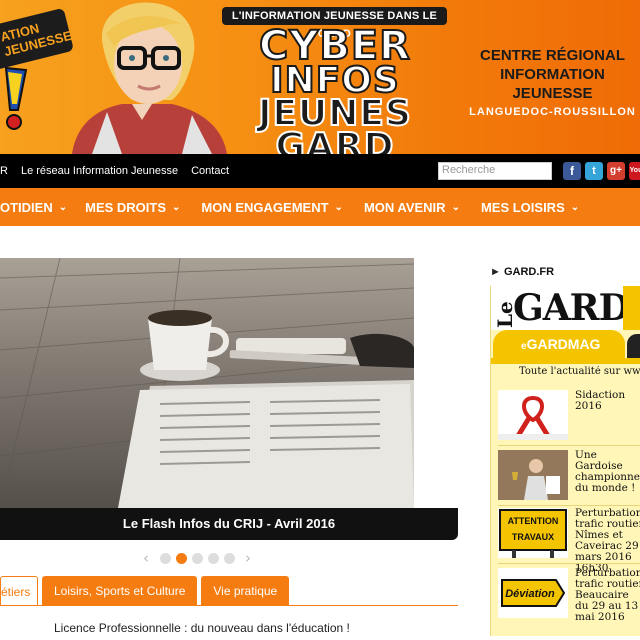  Describe the element at coordinates (552, 55) in the screenshot. I see `crij-line-1: CENTRE RÉGIONAL` at that location.